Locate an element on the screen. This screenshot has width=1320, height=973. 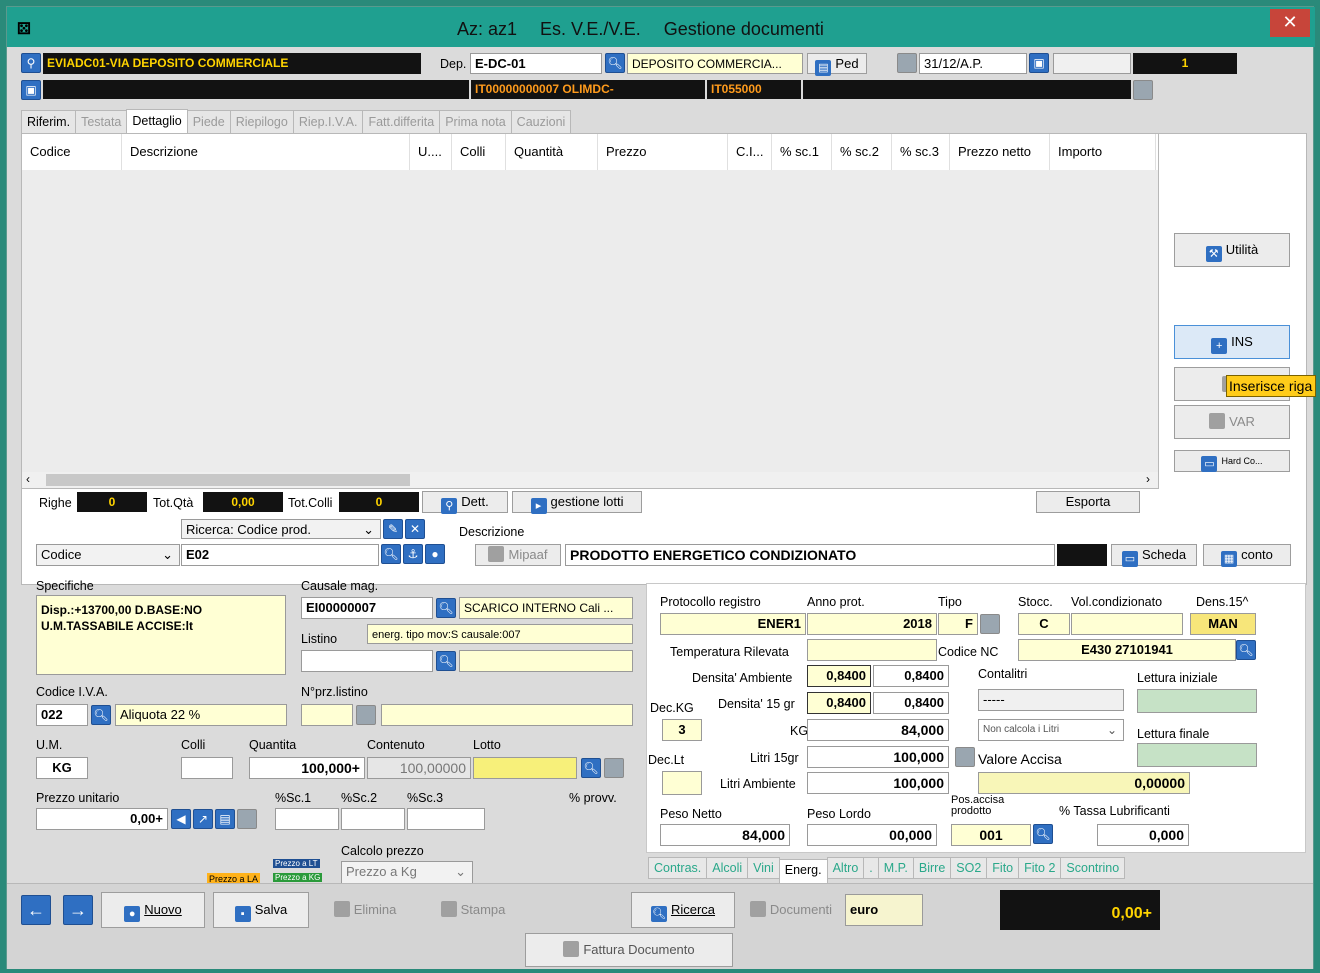
col-sc1: % sc.1 is located at coordinates (802, 152).